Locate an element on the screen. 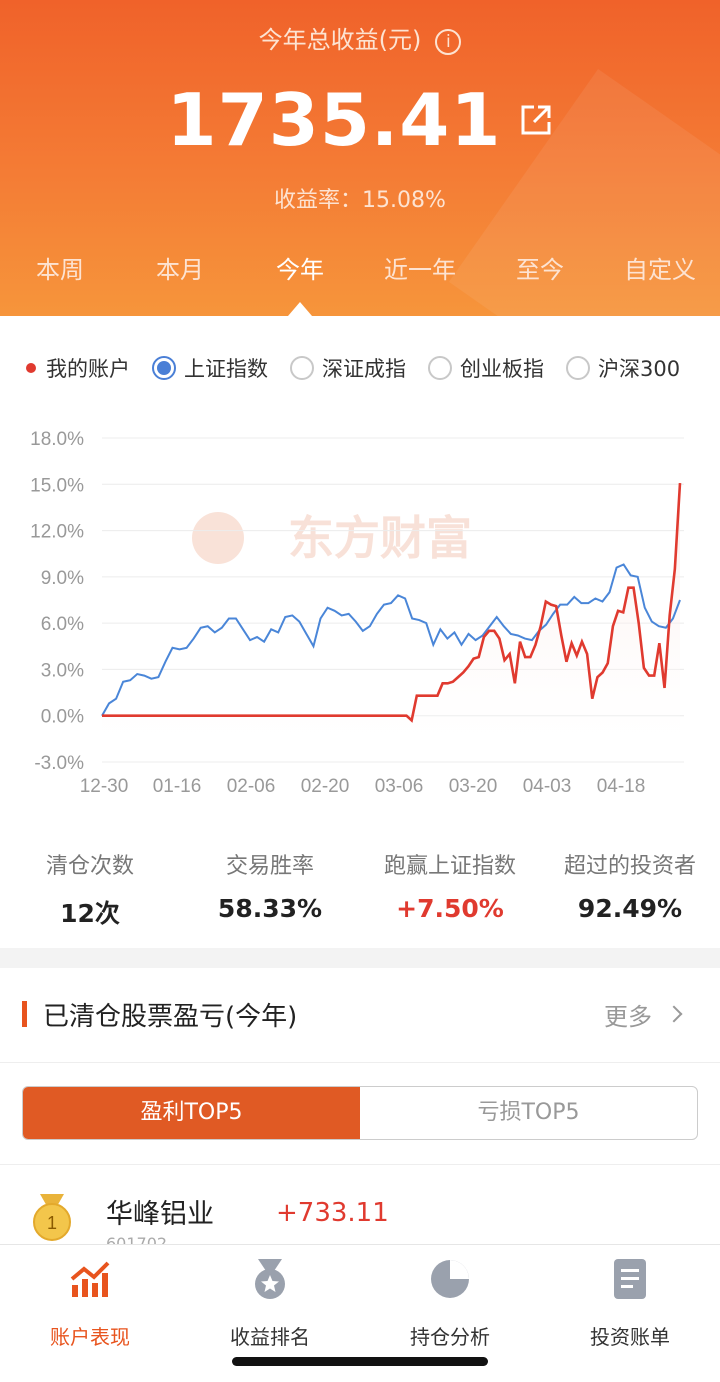 The width and height of the screenshot is (720, 1382). nav-account-performance: 账户表现 is located at coordinates (90, 1297).